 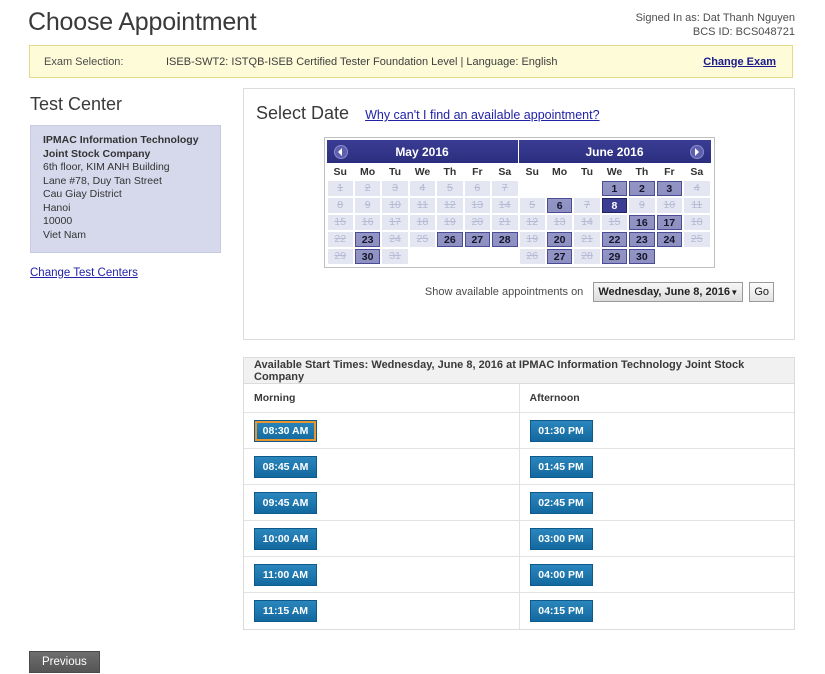 I want to click on change-exam-link: Change Exam, so click(x=739, y=62).